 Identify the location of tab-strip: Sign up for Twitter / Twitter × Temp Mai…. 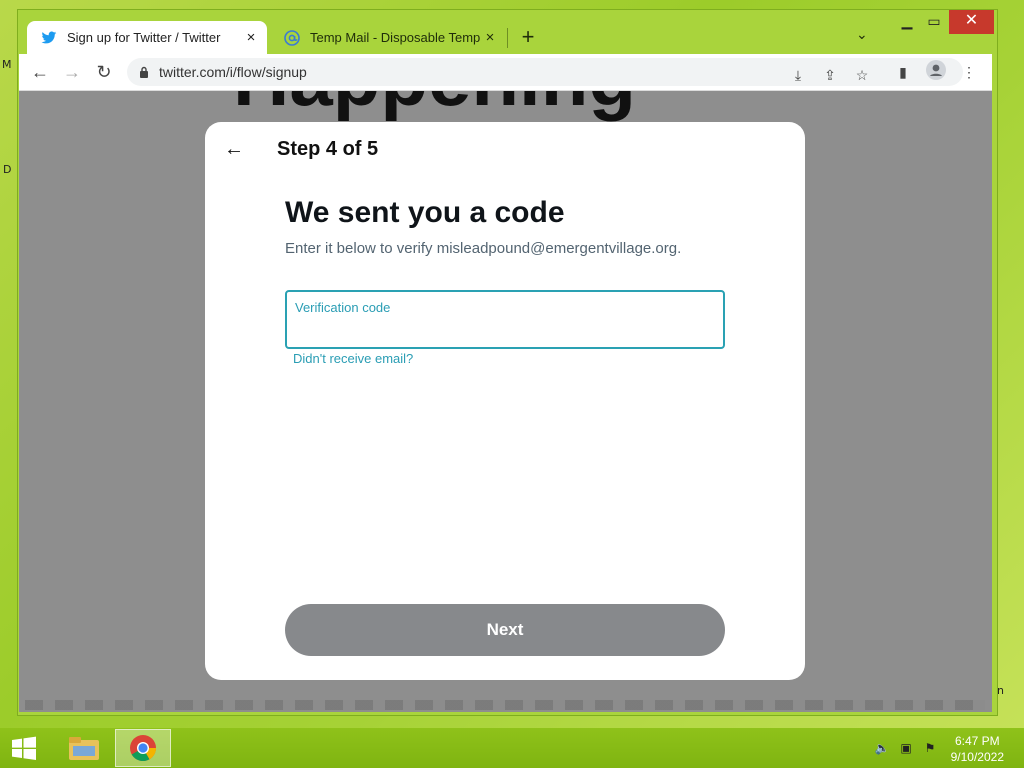
(507, 32).